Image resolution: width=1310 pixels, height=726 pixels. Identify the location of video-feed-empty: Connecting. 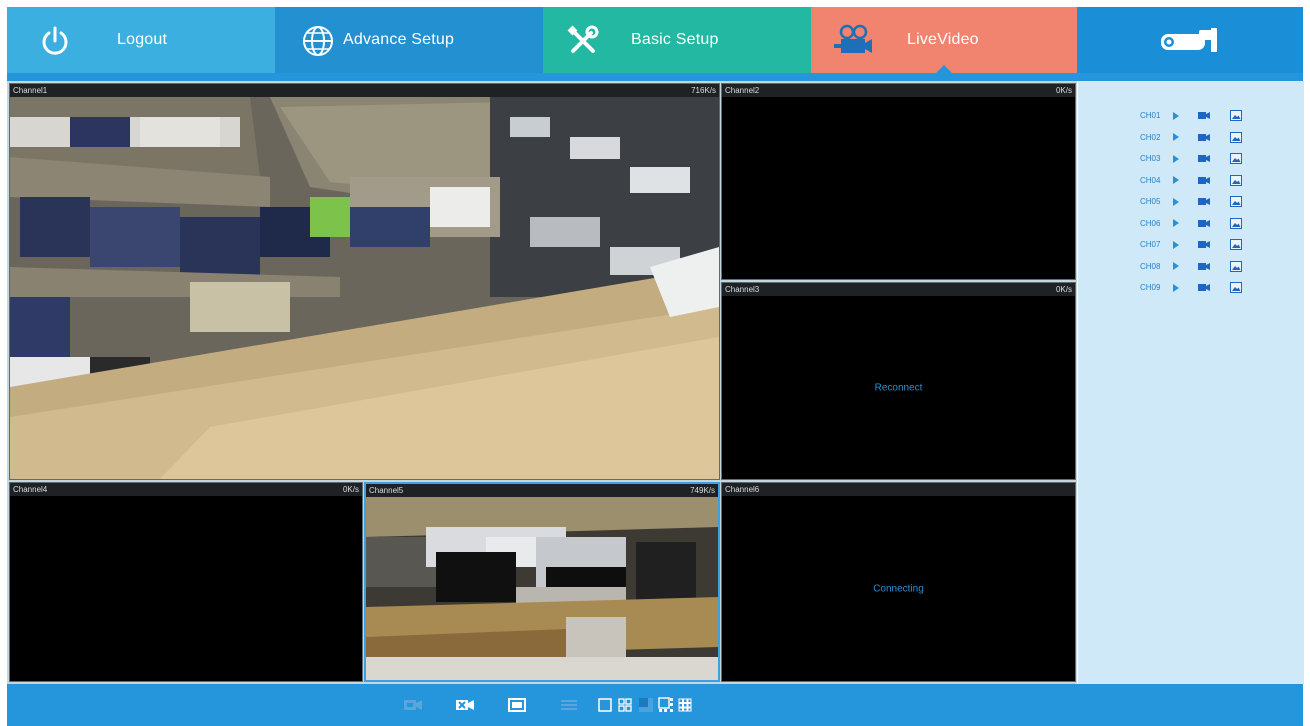
(898, 588).